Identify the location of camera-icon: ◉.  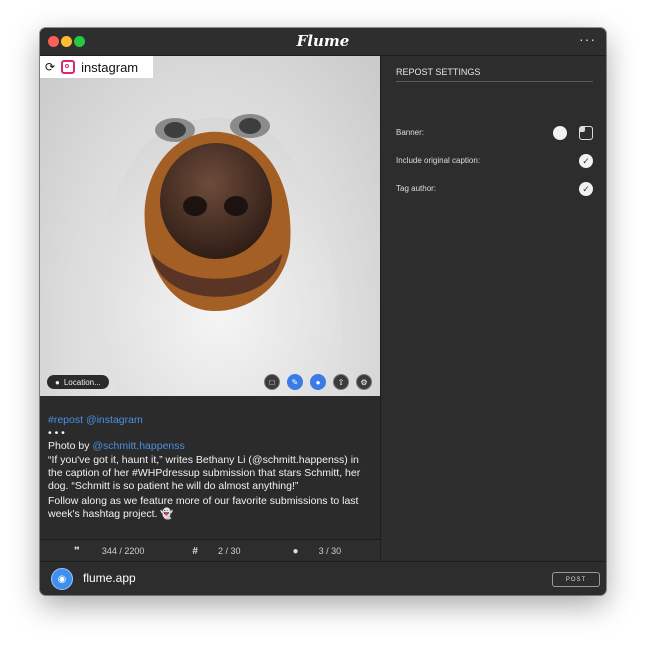
(62, 579).